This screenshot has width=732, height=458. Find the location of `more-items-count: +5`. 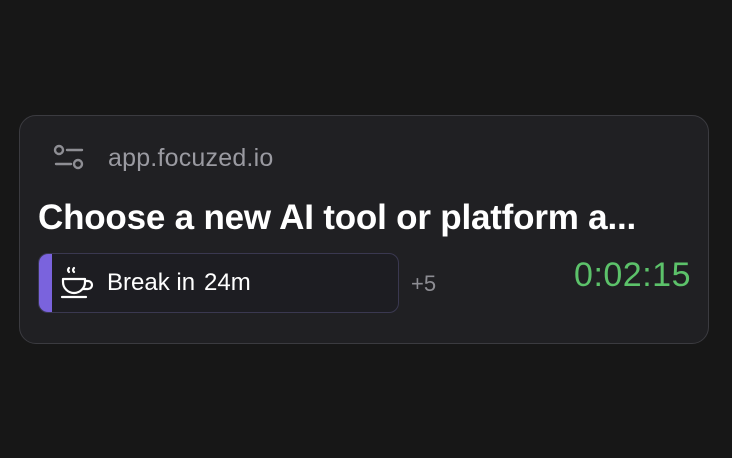

more-items-count: +5 is located at coordinates (423, 284).